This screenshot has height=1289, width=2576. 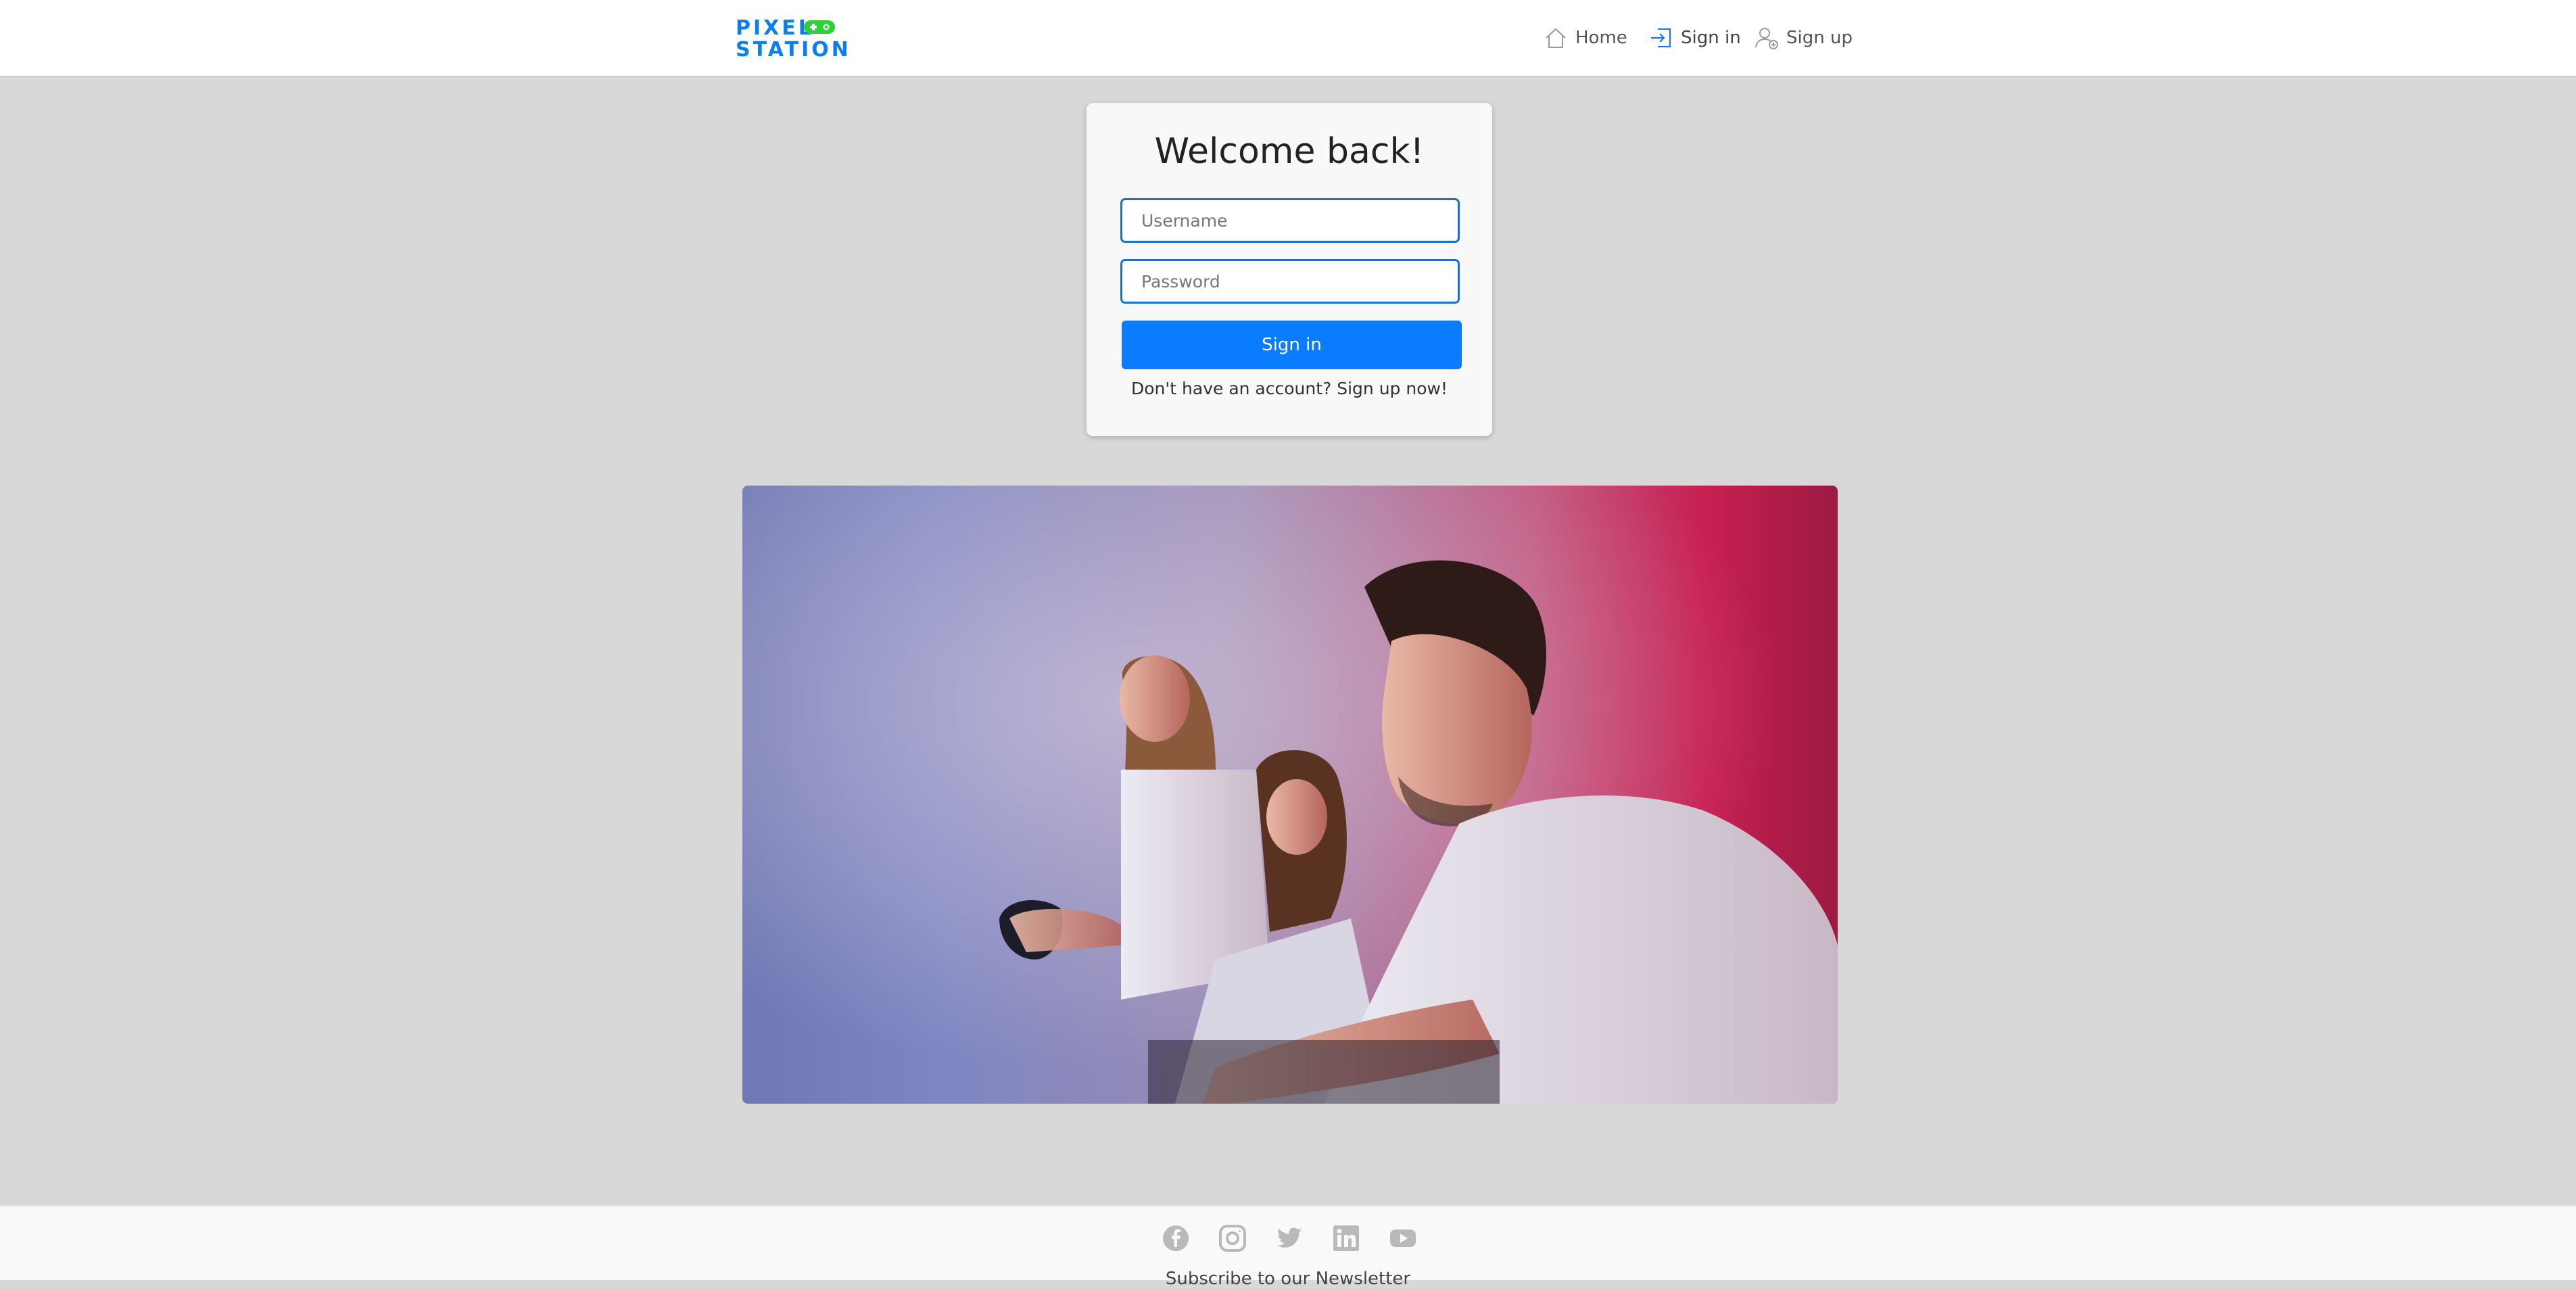 What do you see at coordinates (775, 28) in the screenshot?
I see `brand-line-1: PIXEL` at bounding box center [775, 28].